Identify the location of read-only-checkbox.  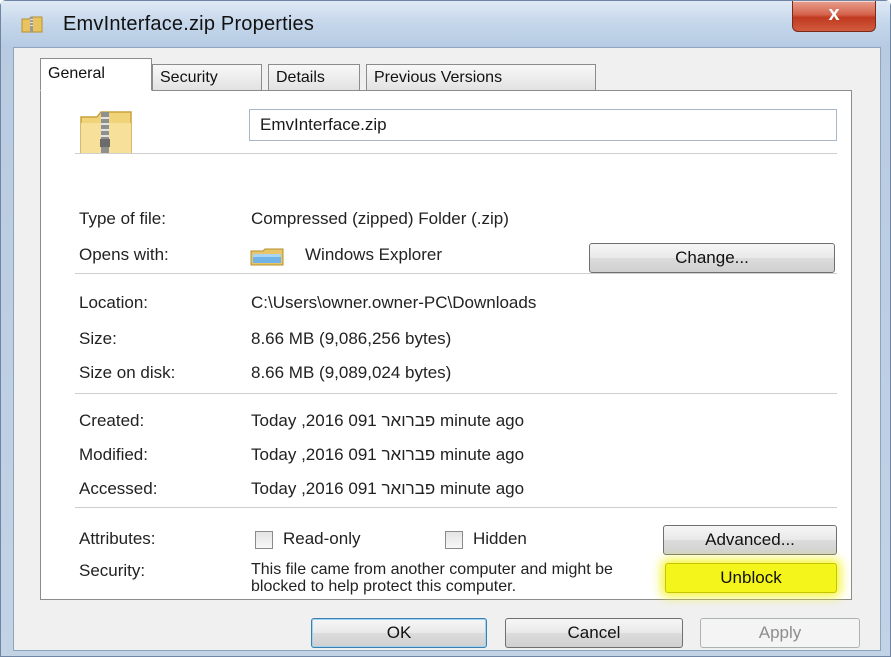
(264, 540).